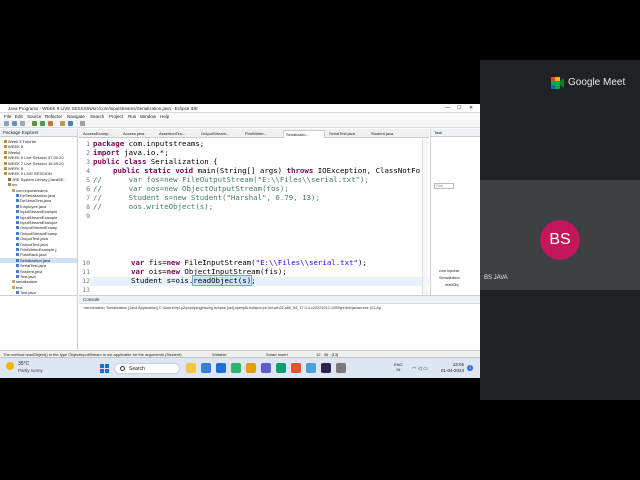  What do you see at coordinates (279, 300) in the screenshot?
I see `console-title: Console` at bounding box center [279, 300].